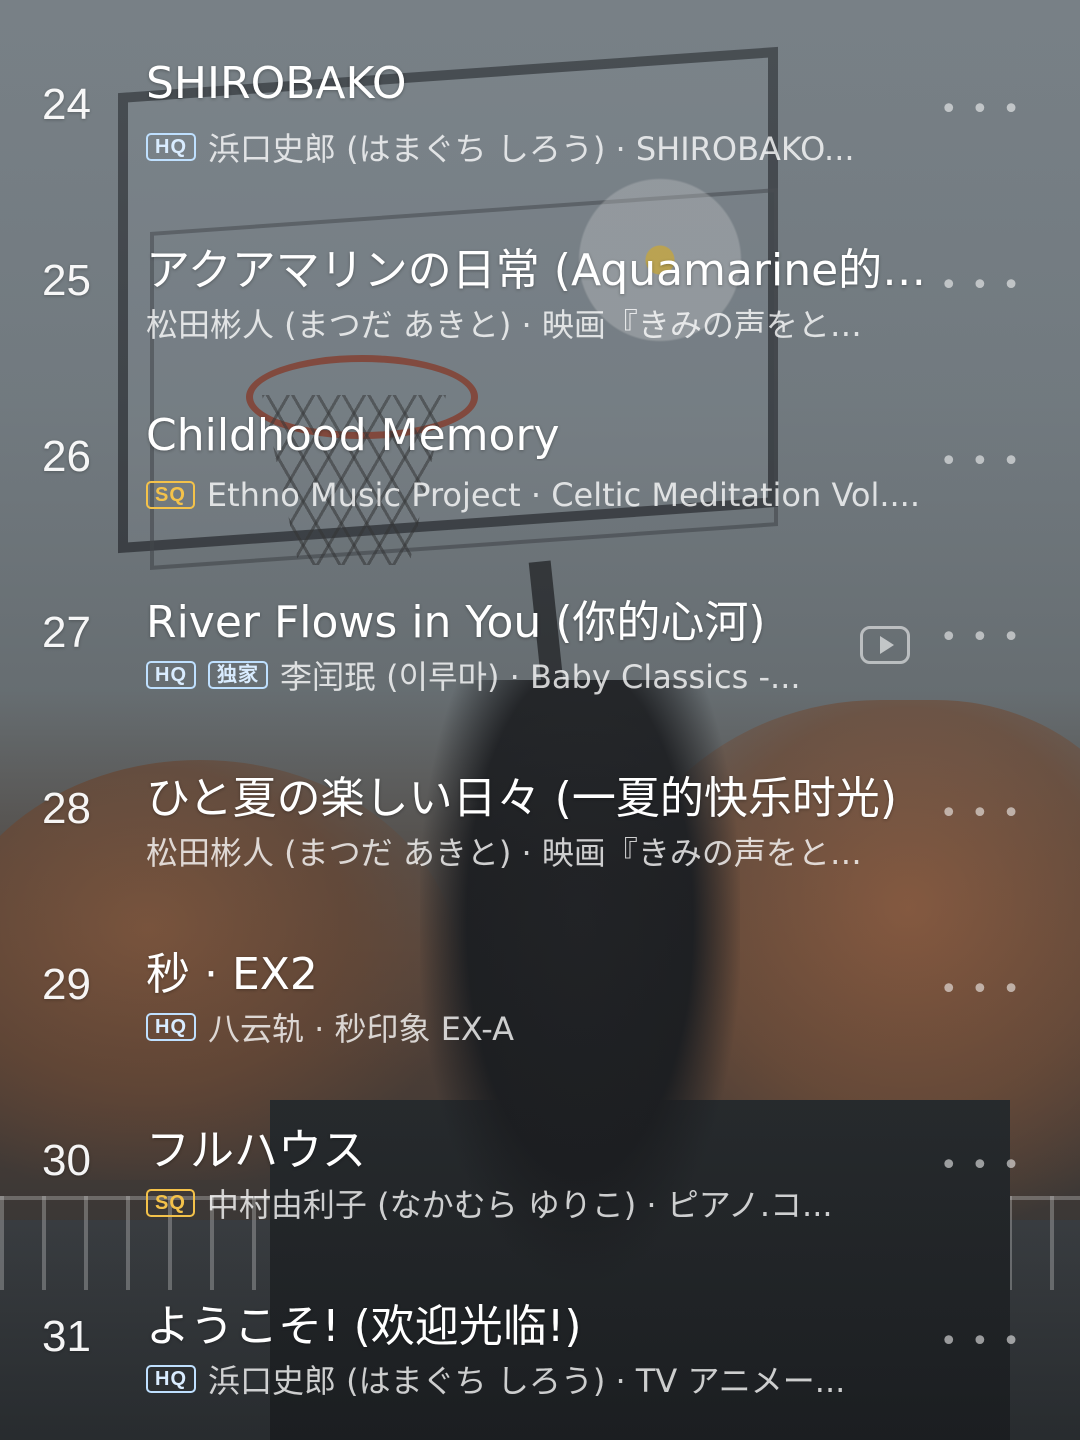 The image size is (1080, 1440). What do you see at coordinates (885, 645) in the screenshot?
I see `play-video-icon` at bounding box center [885, 645].